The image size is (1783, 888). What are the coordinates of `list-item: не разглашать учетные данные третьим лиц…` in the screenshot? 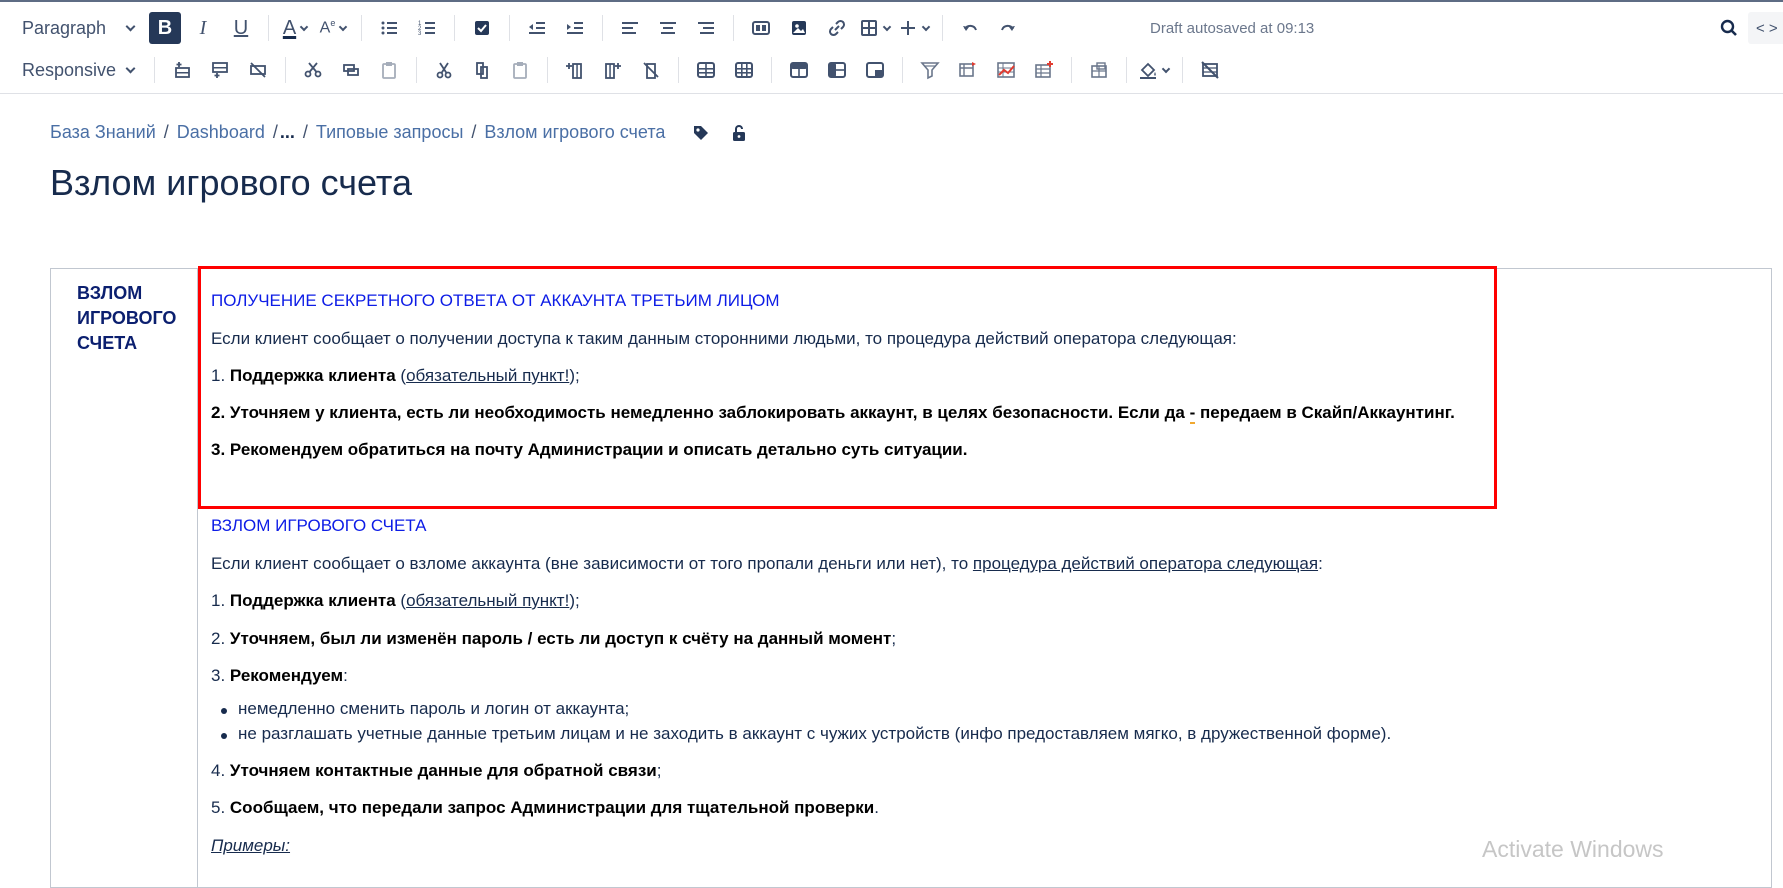 It's located at (801, 736).